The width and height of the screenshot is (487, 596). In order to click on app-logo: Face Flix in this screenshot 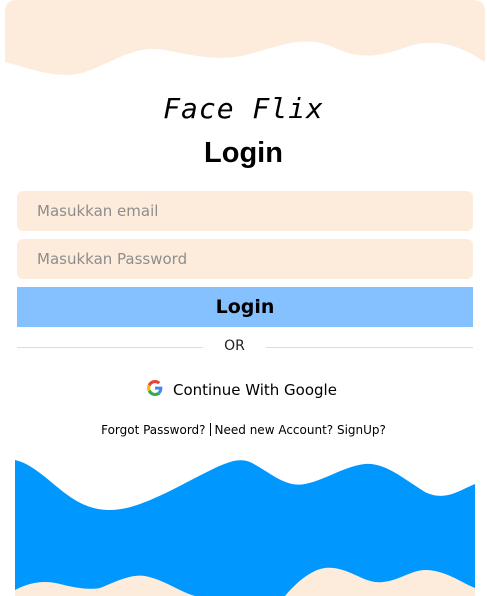, I will do `click(243, 108)`.